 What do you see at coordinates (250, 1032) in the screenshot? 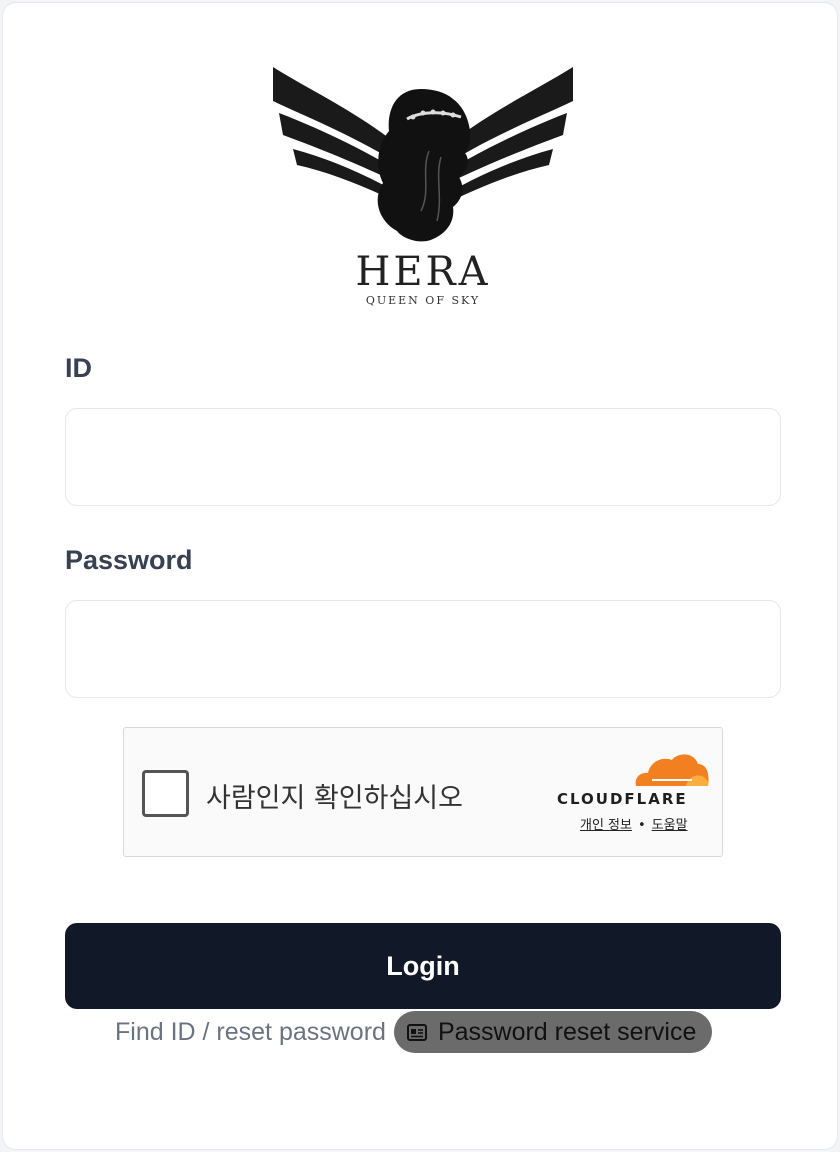
I see `find-id-reset-password-link: Find ID / reset password` at bounding box center [250, 1032].